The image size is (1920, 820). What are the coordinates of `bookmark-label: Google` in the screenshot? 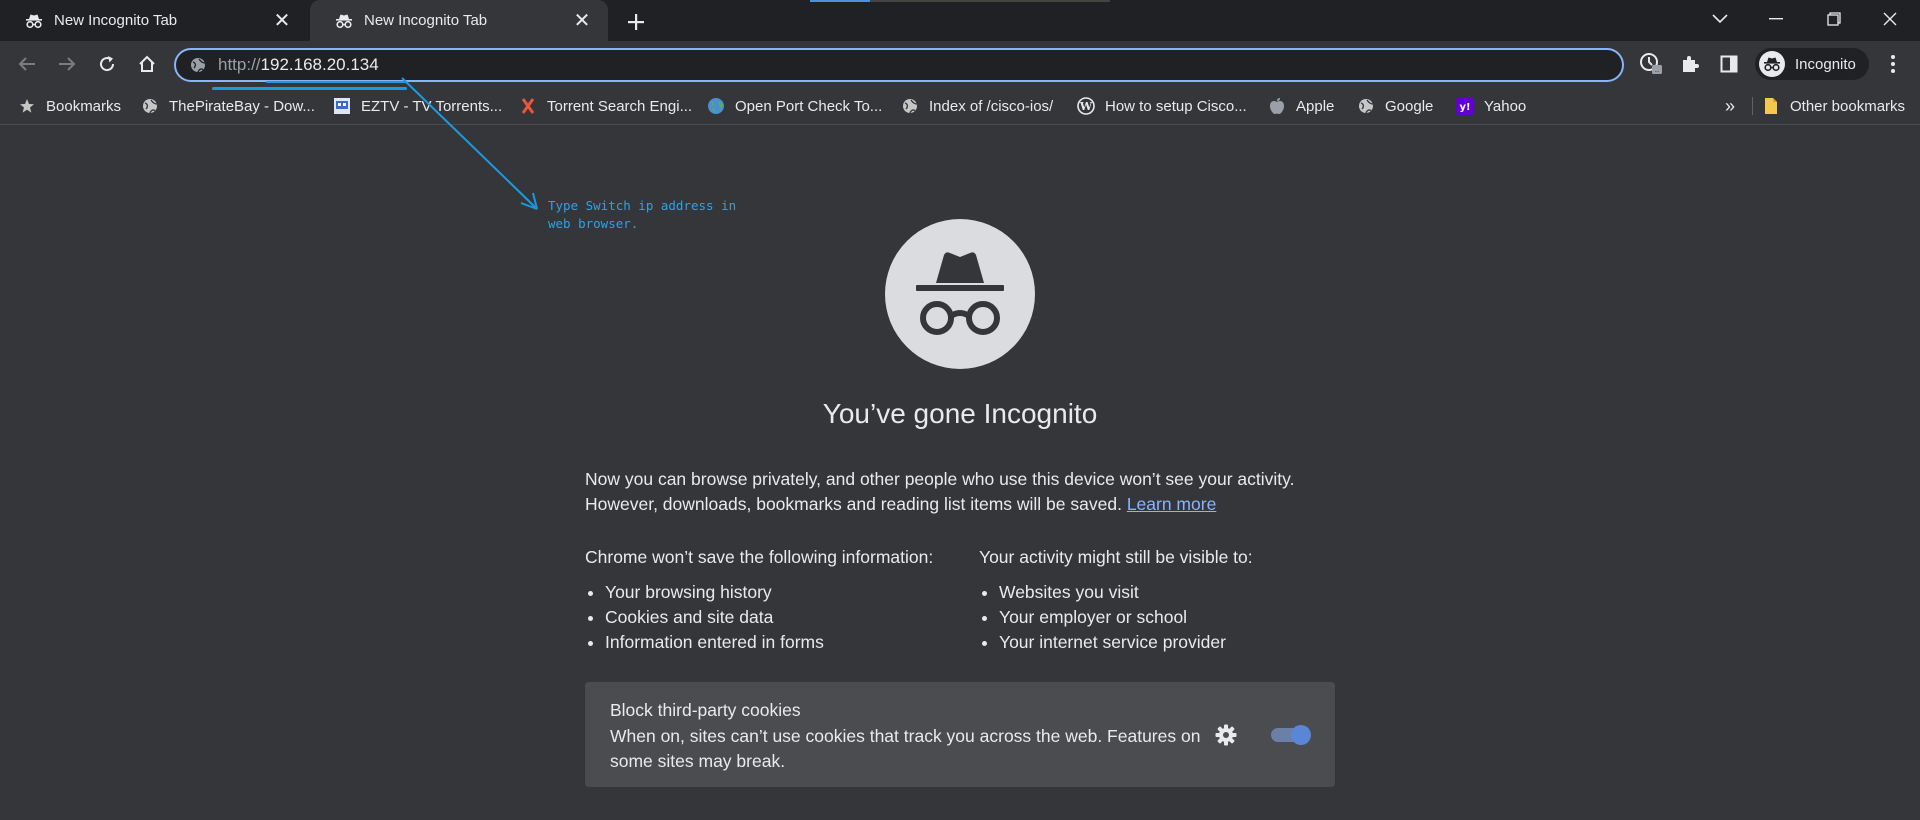 It's located at (1409, 106).